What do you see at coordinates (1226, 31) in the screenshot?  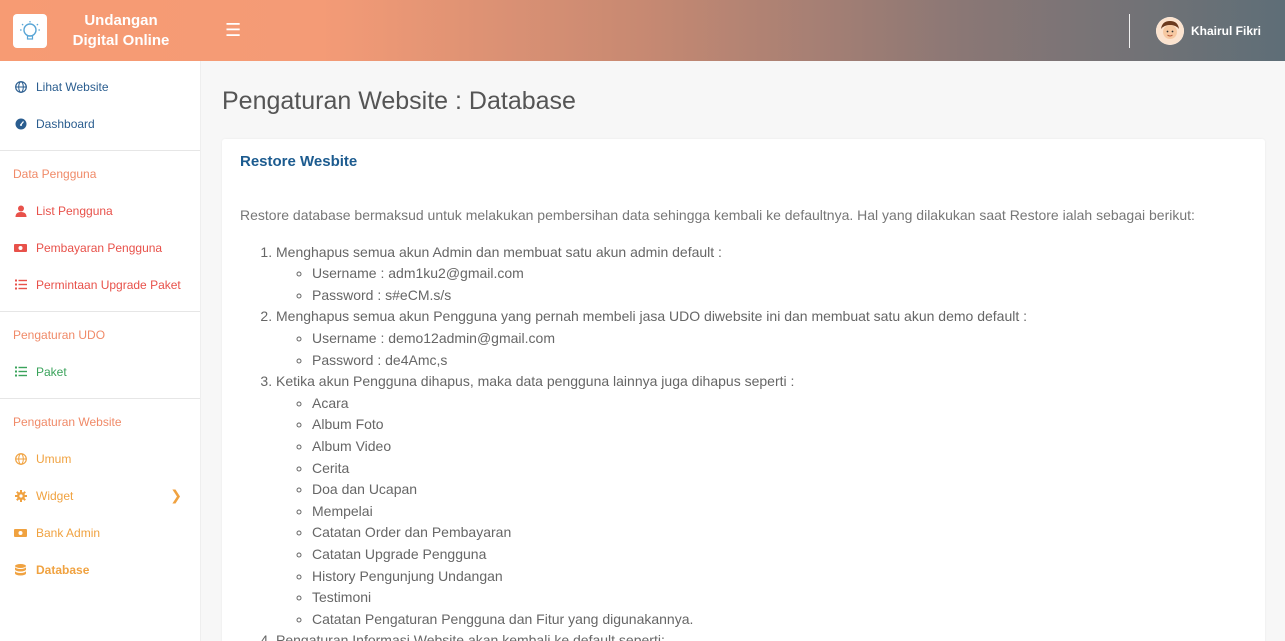 I see `user-name: Khairul Fikri` at bounding box center [1226, 31].